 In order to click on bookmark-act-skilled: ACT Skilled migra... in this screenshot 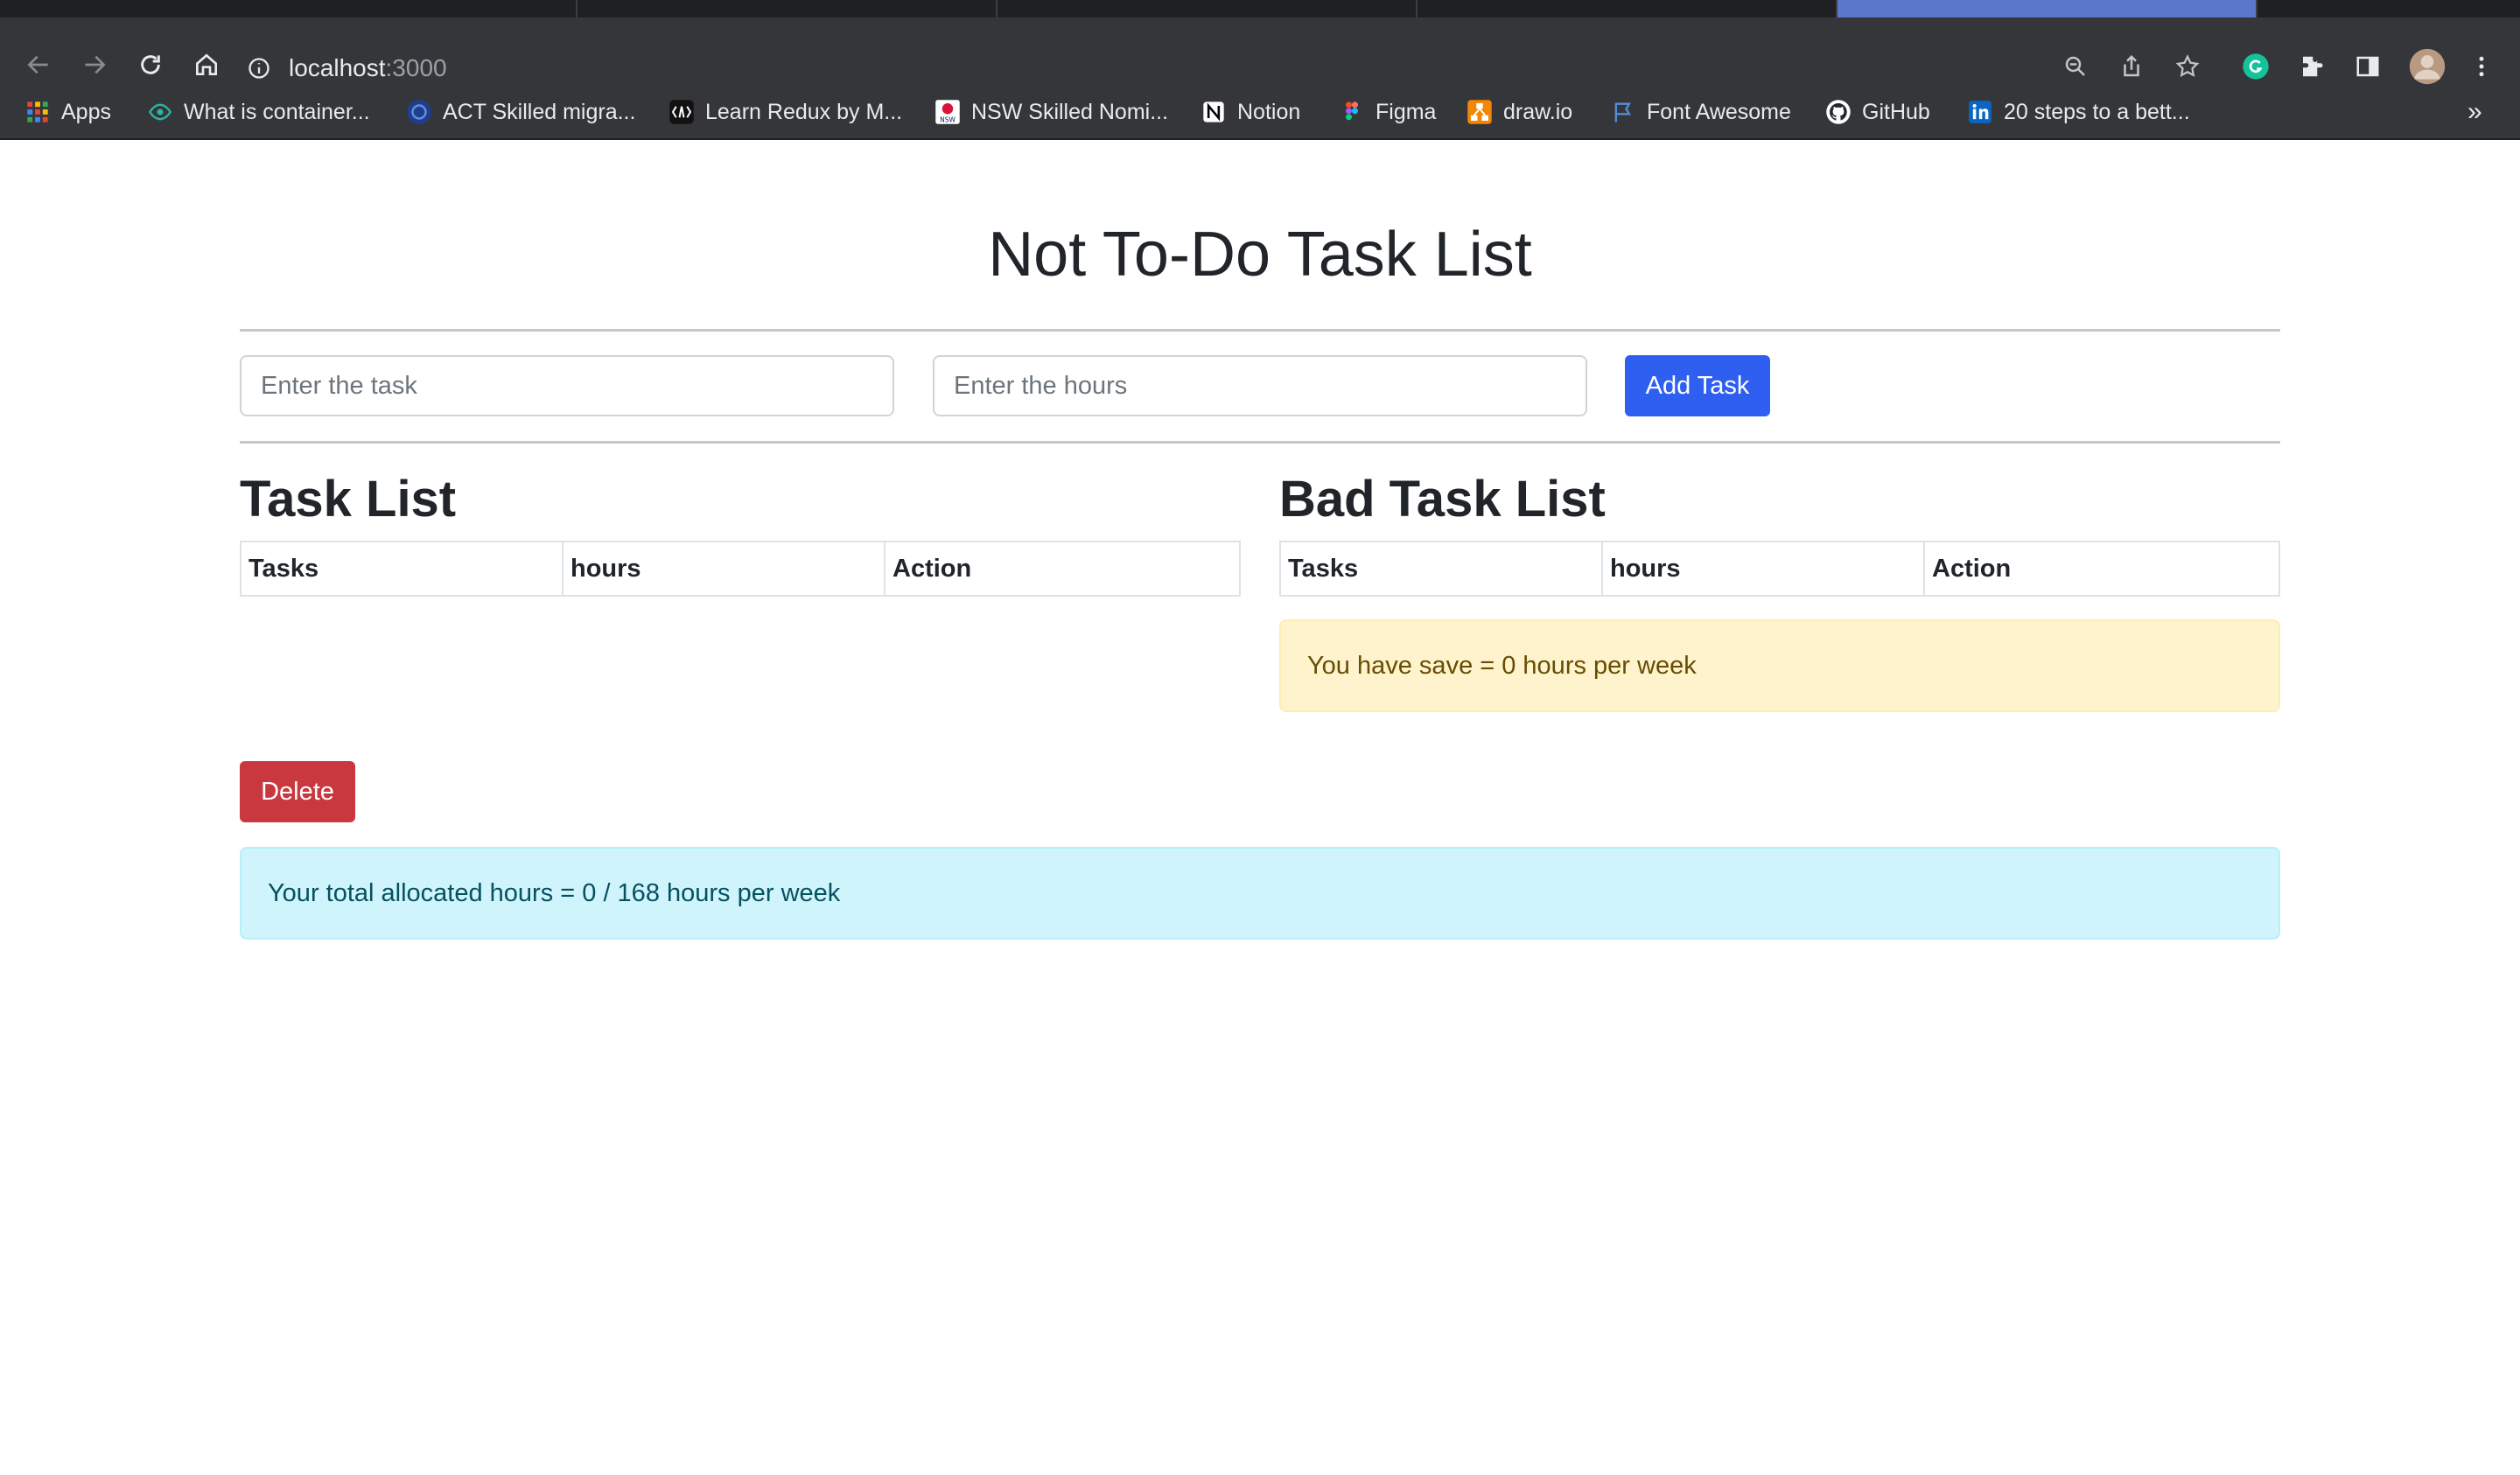, I will do `click(520, 112)`.